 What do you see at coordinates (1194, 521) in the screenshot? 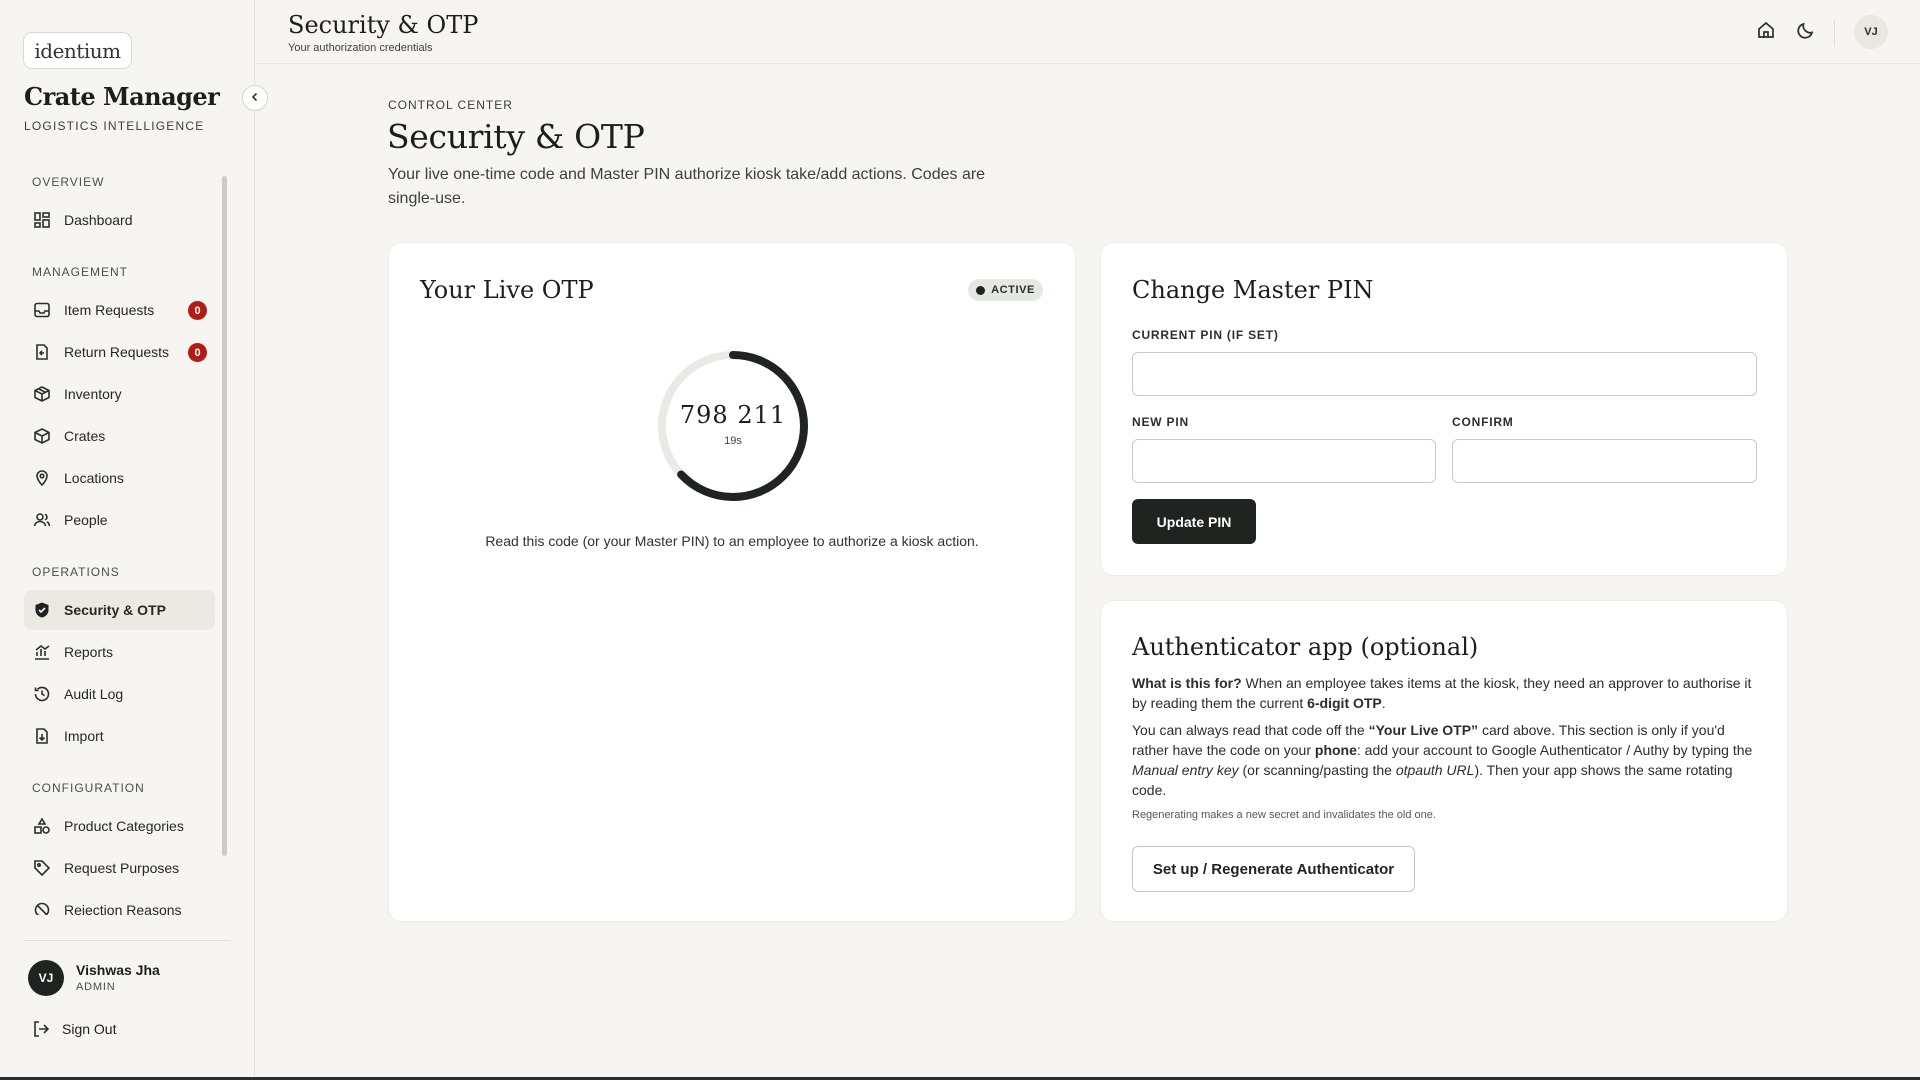
I see `update-pin-button: Update PIN` at bounding box center [1194, 521].